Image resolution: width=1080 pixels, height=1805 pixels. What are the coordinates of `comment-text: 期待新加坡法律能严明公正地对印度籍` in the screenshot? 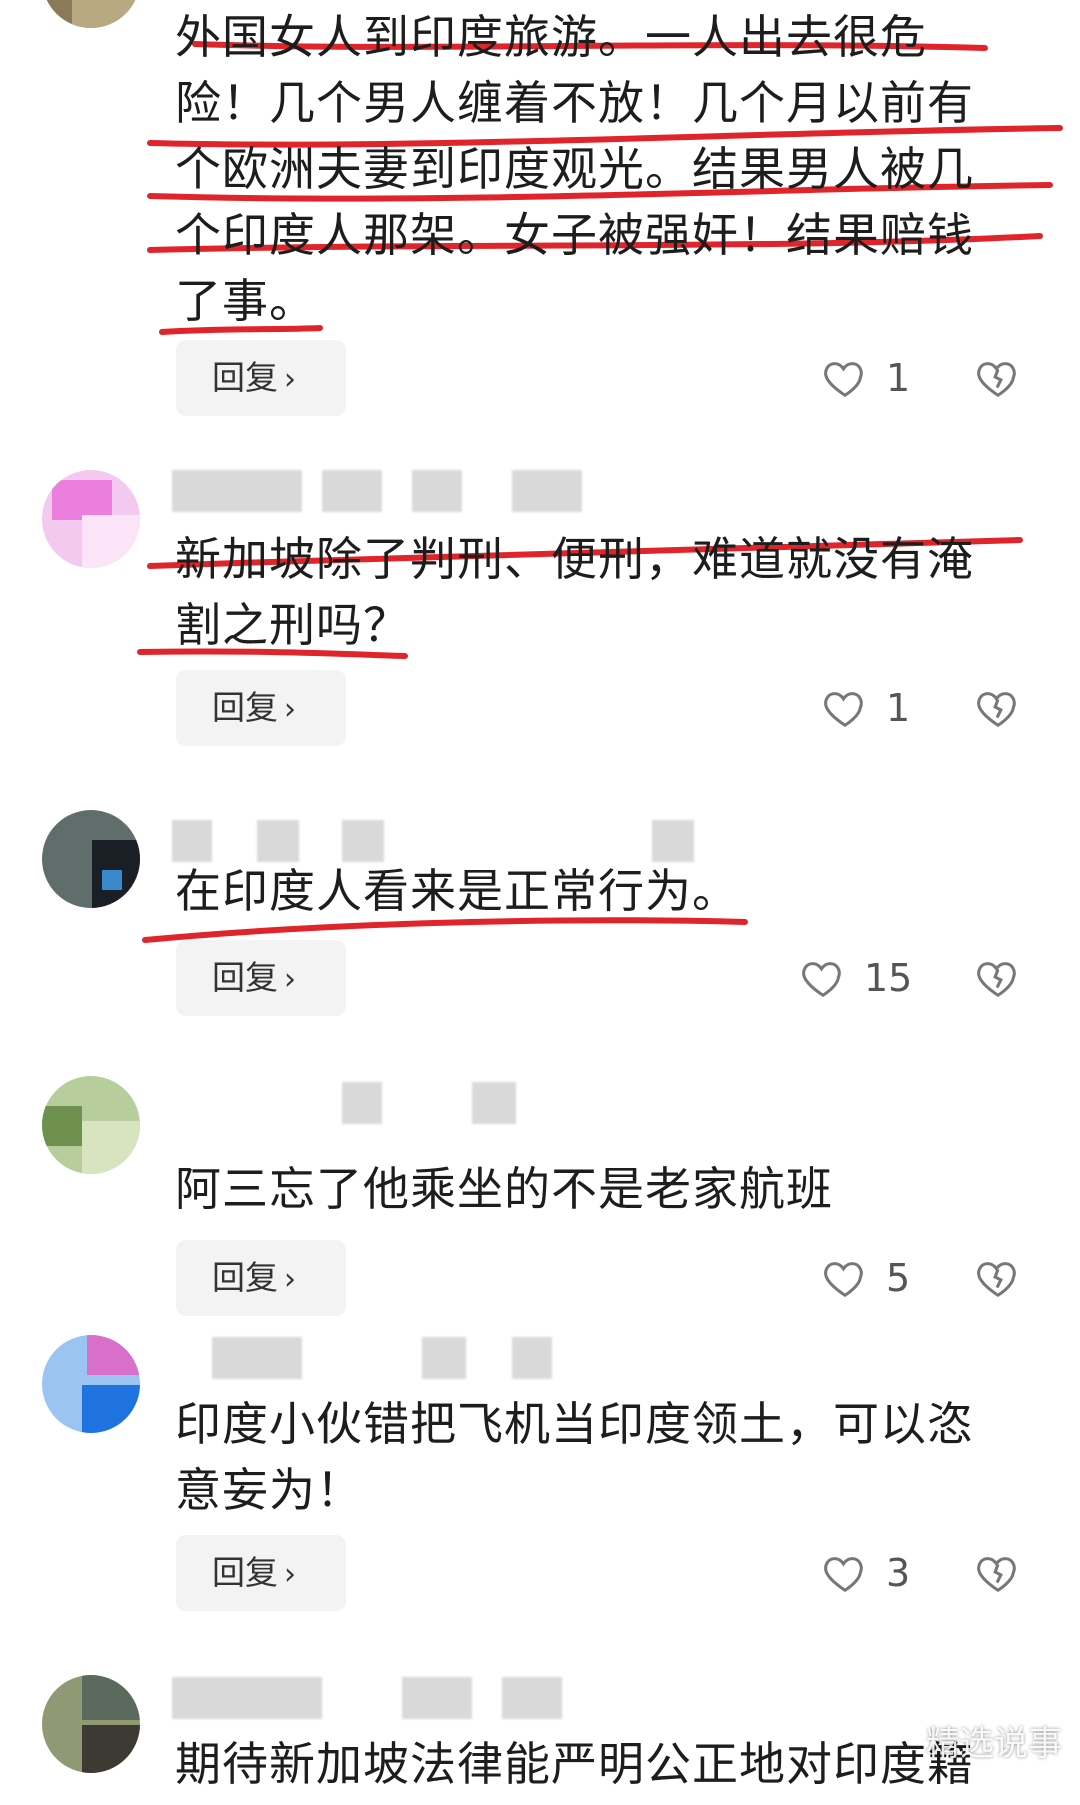 It's located at (574, 1764).